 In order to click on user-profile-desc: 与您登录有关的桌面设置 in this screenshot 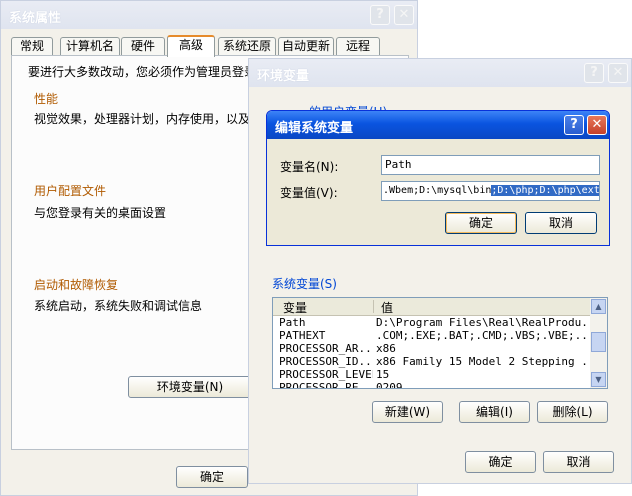, I will do `click(100, 213)`.